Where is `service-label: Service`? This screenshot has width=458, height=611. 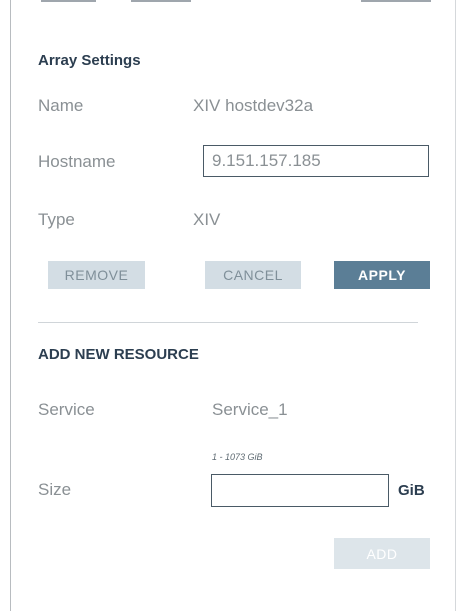
service-label: Service is located at coordinates (66, 409).